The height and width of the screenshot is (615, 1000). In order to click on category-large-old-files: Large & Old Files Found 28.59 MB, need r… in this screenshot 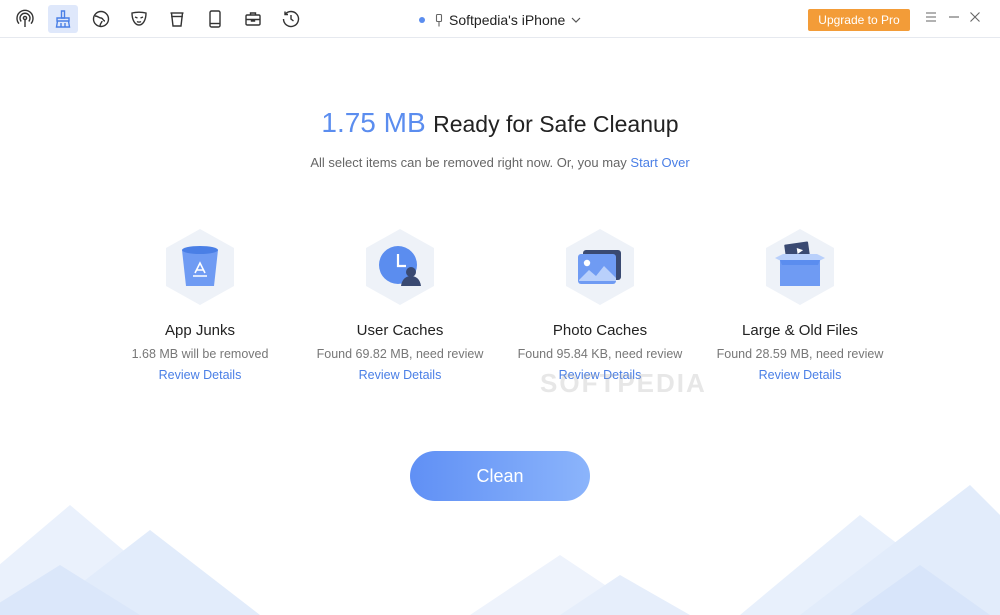, I will do `click(800, 306)`.